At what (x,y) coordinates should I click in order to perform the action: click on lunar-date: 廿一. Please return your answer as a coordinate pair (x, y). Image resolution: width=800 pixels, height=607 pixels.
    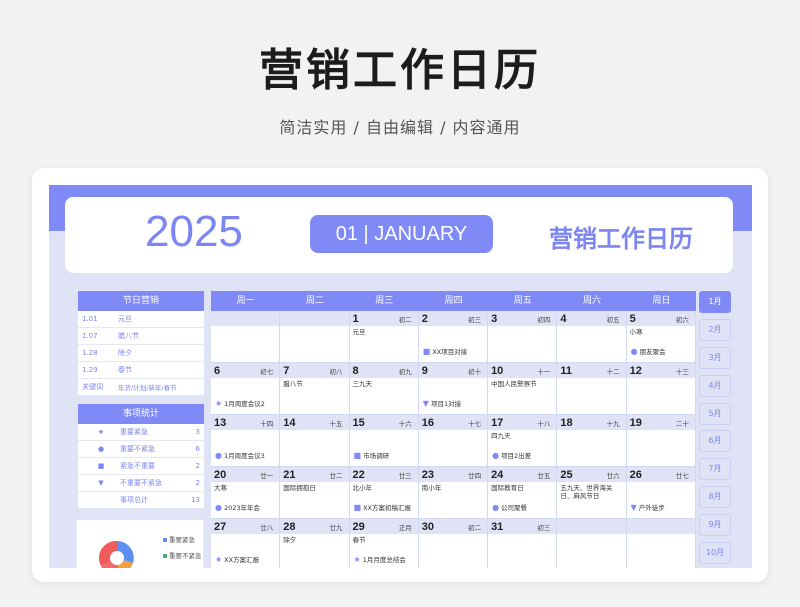
    Looking at the image, I should click on (267, 475).